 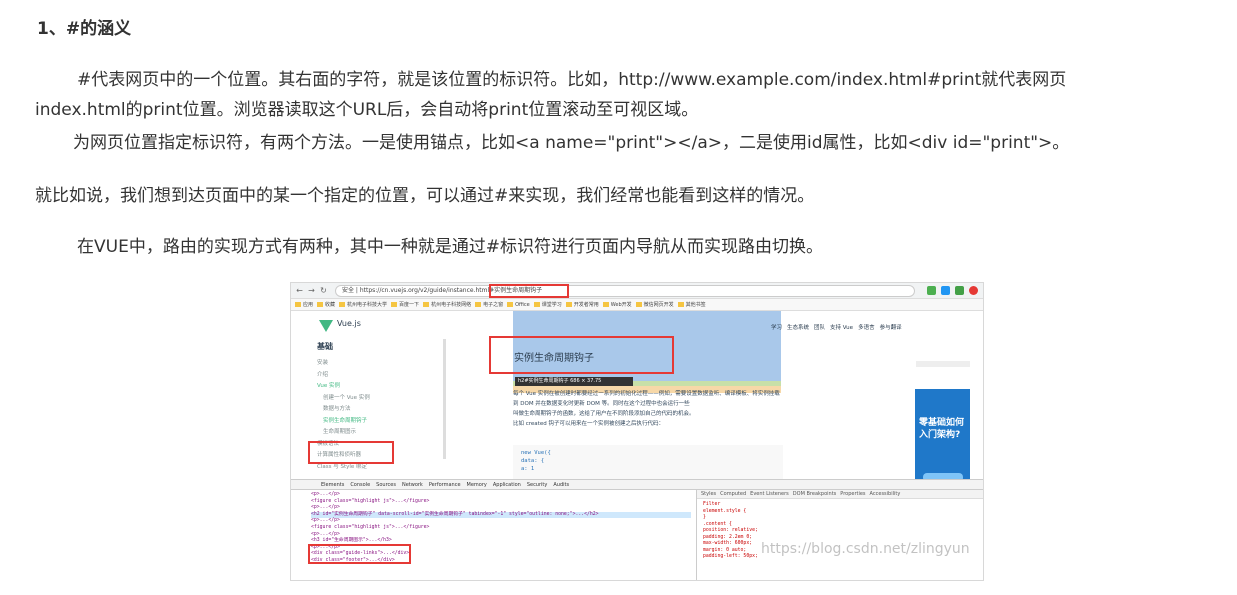 I want to click on ad-label, so click(x=943, y=364).